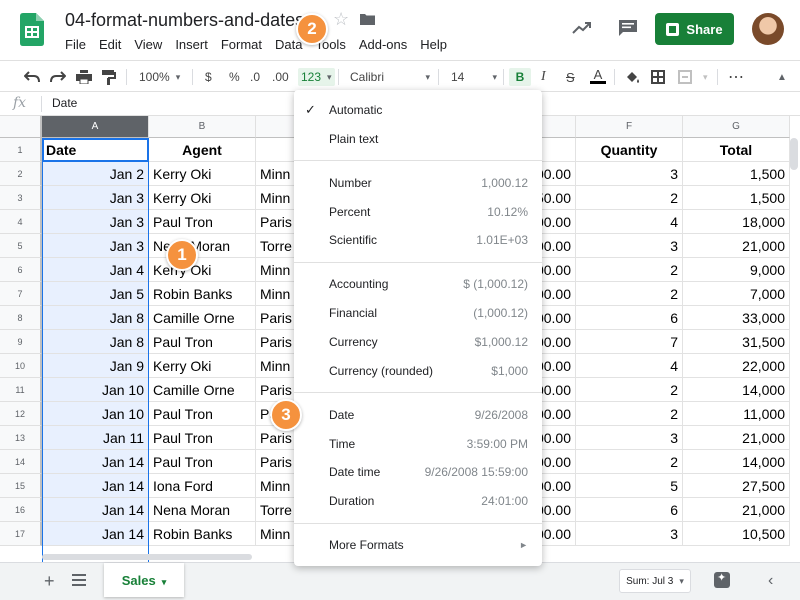 The height and width of the screenshot is (600, 800). What do you see at coordinates (418, 472) in the screenshot?
I see `menu-item-date-time: Date time 9/26/2008 15:59:00` at bounding box center [418, 472].